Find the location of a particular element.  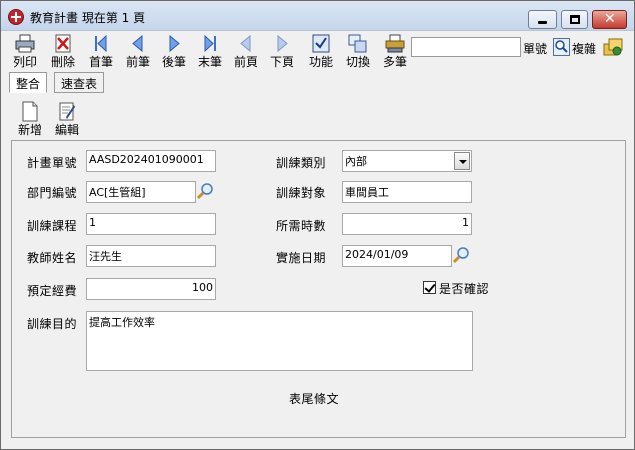

type-value: 內部 is located at coordinates (356, 161).